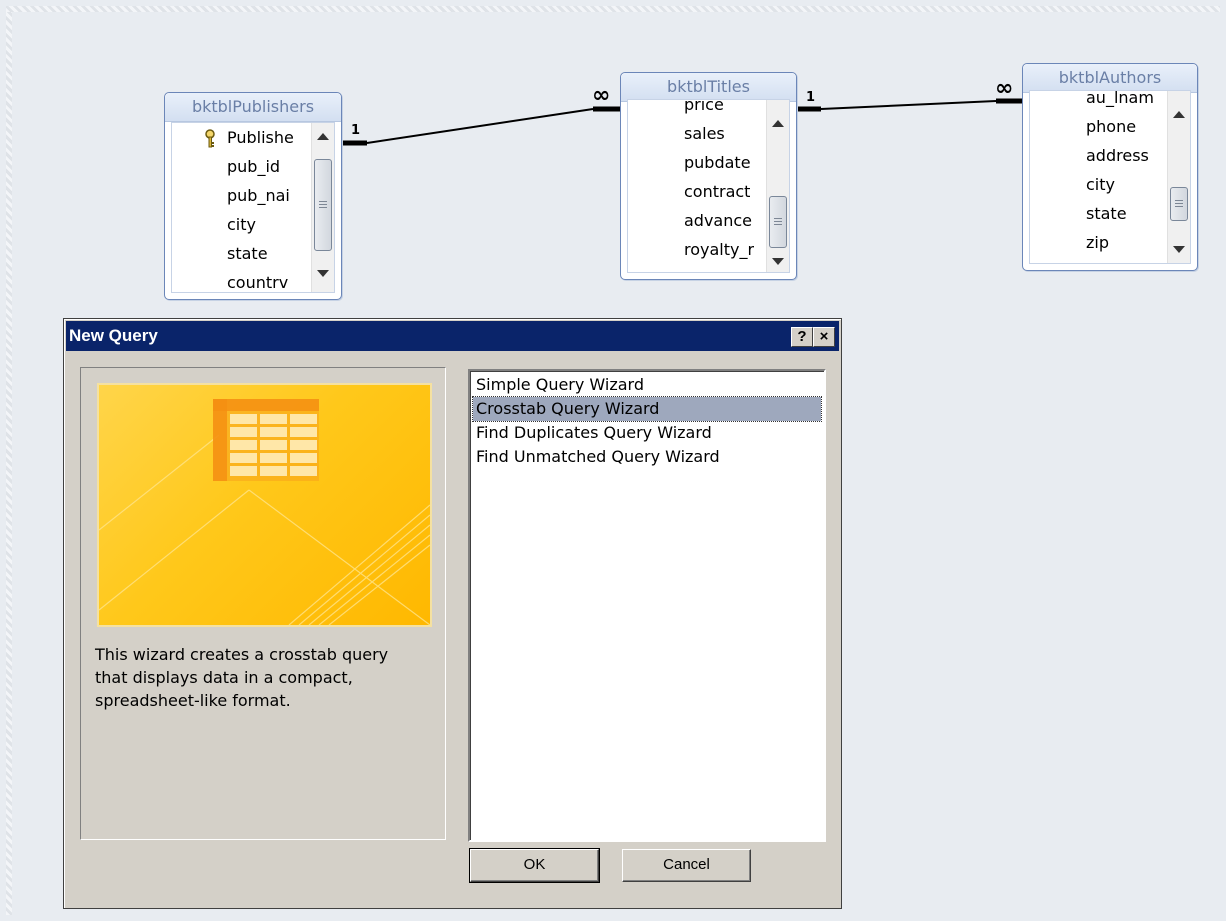 This screenshot has height=921, width=1226. Describe the element at coordinates (1120, 101) in the screenshot. I see `field-item: au_lnam` at that location.